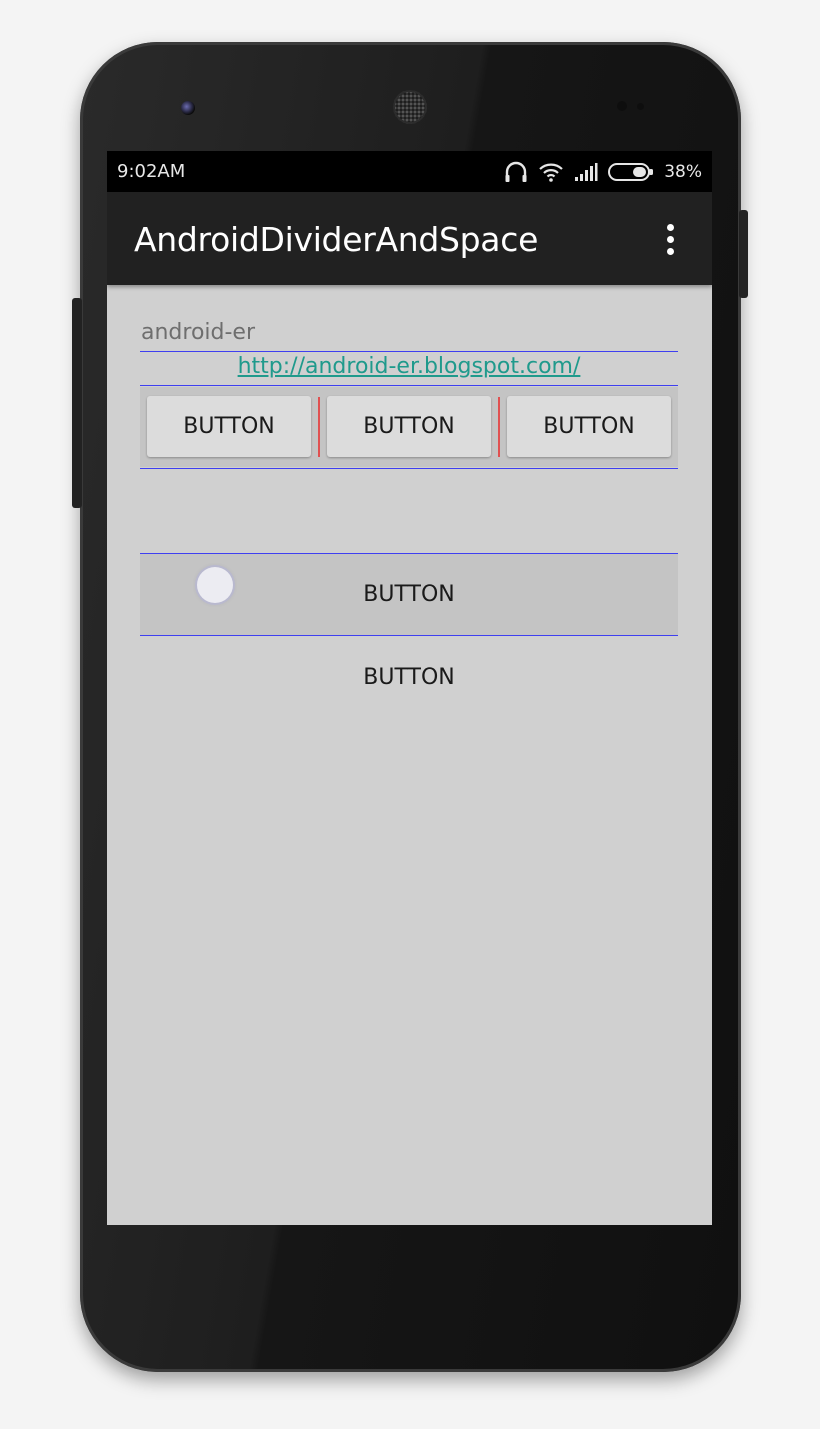 The height and width of the screenshot is (1429, 820). I want to click on cell-signal-icon, so click(586, 172).